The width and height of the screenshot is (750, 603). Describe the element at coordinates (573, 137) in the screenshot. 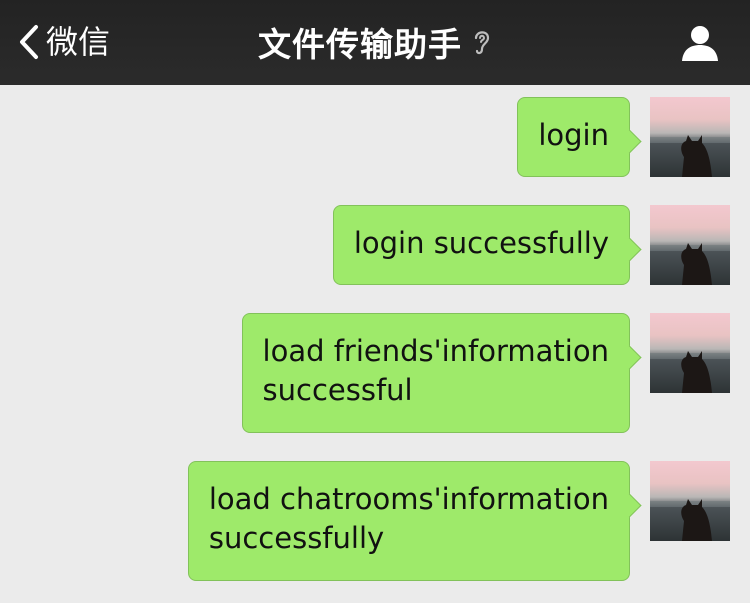

I see `message-bubble: login` at that location.